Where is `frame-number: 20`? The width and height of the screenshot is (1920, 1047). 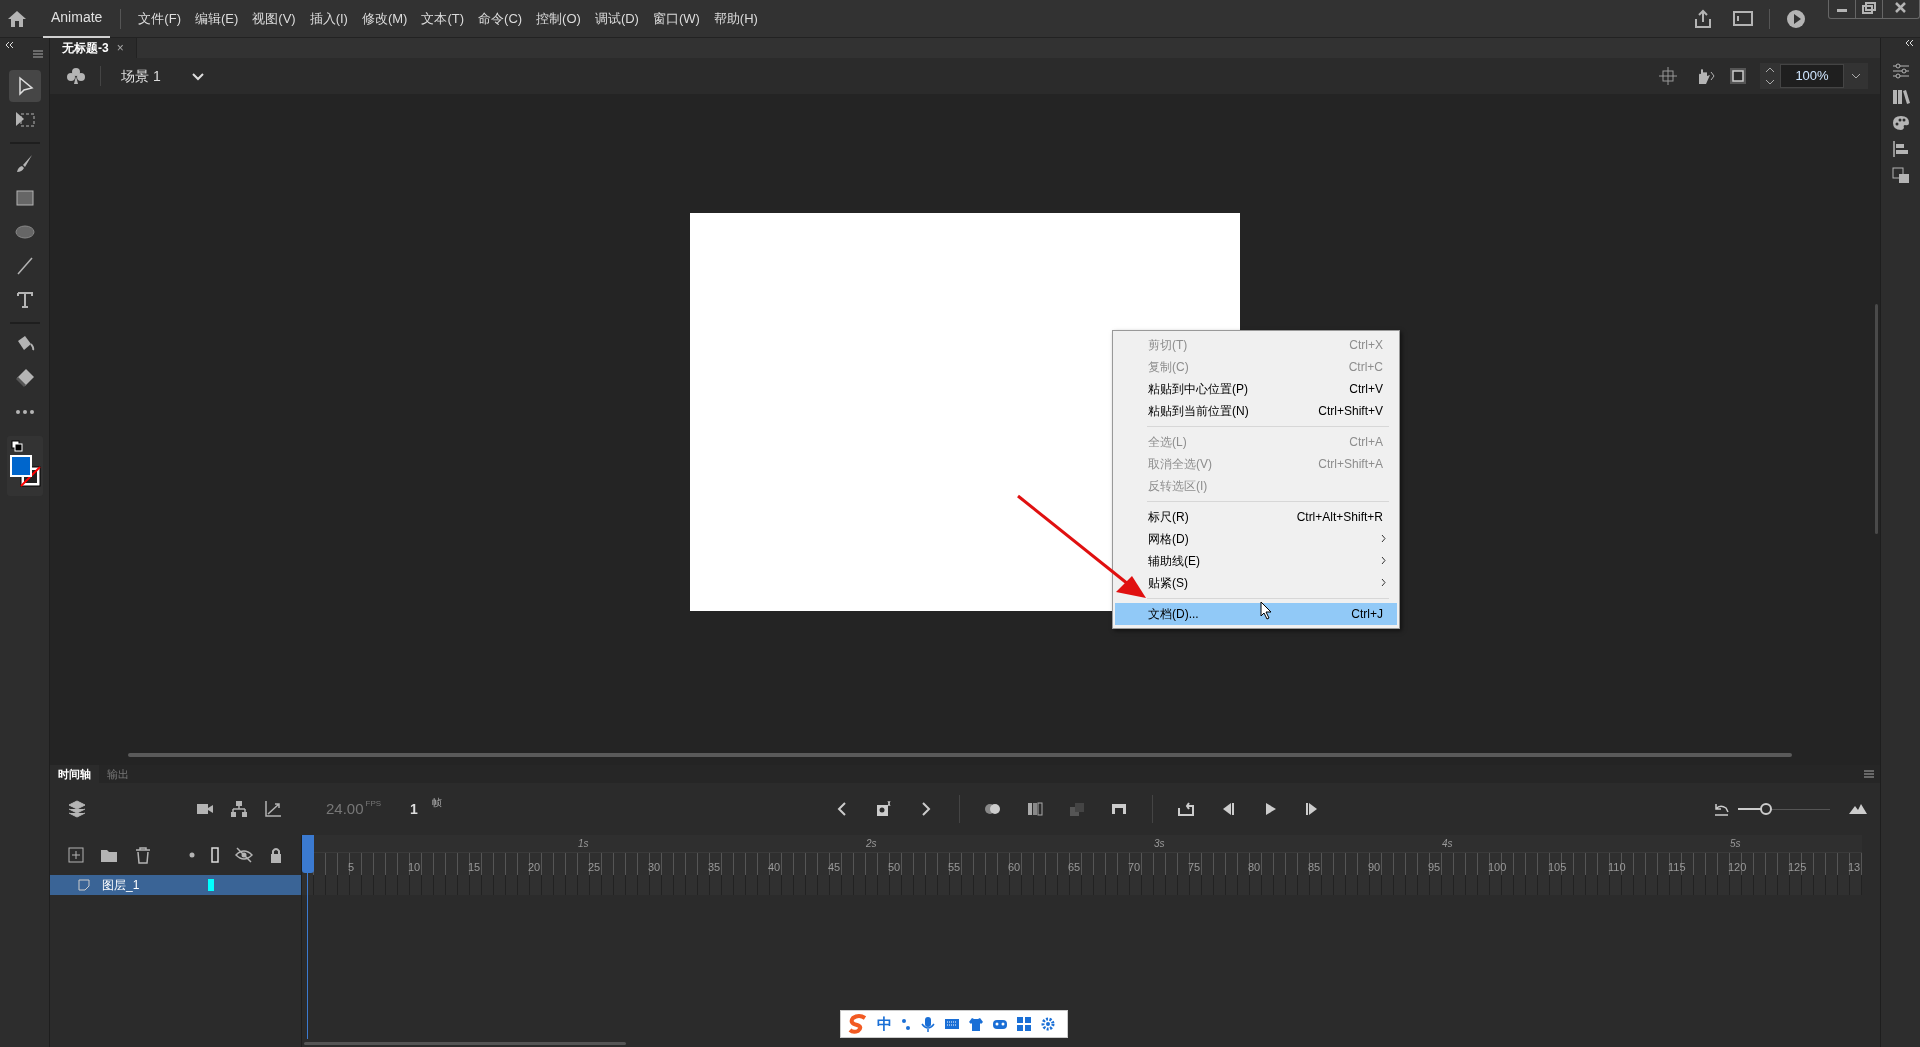 frame-number: 20 is located at coordinates (534, 867).